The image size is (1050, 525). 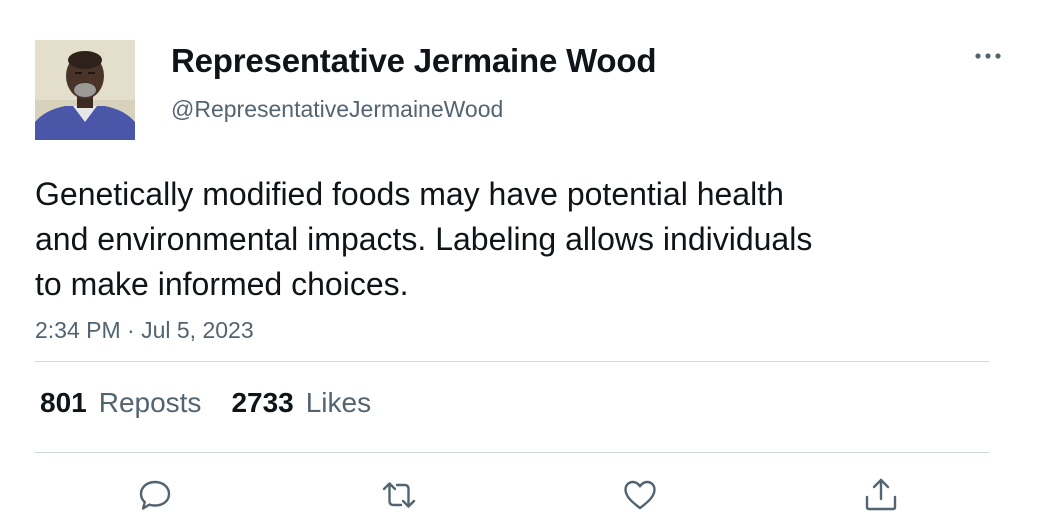 What do you see at coordinates (262, 402) in the screenshot?
I see `likes-count: 2733` at bounding box center [262, 402].